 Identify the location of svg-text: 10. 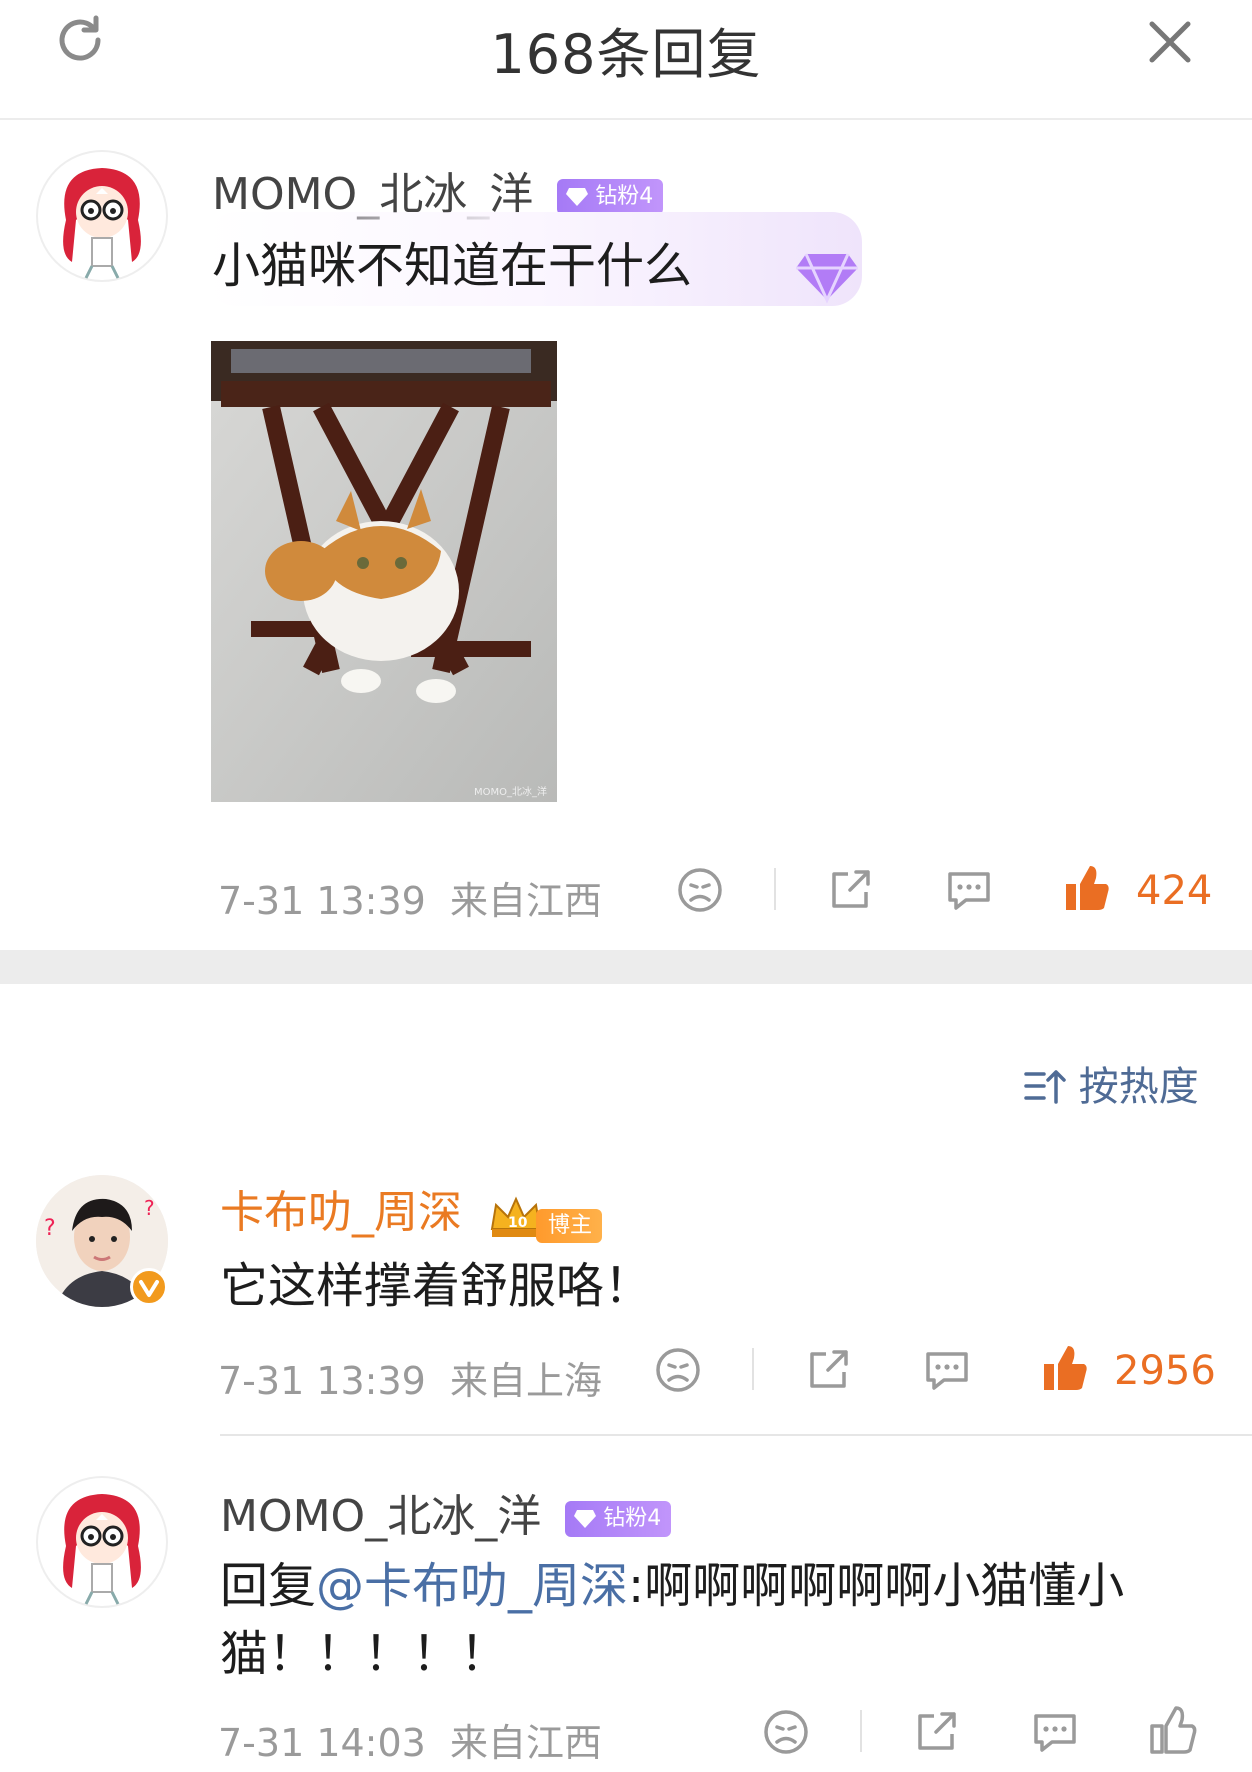
(518, 1223).